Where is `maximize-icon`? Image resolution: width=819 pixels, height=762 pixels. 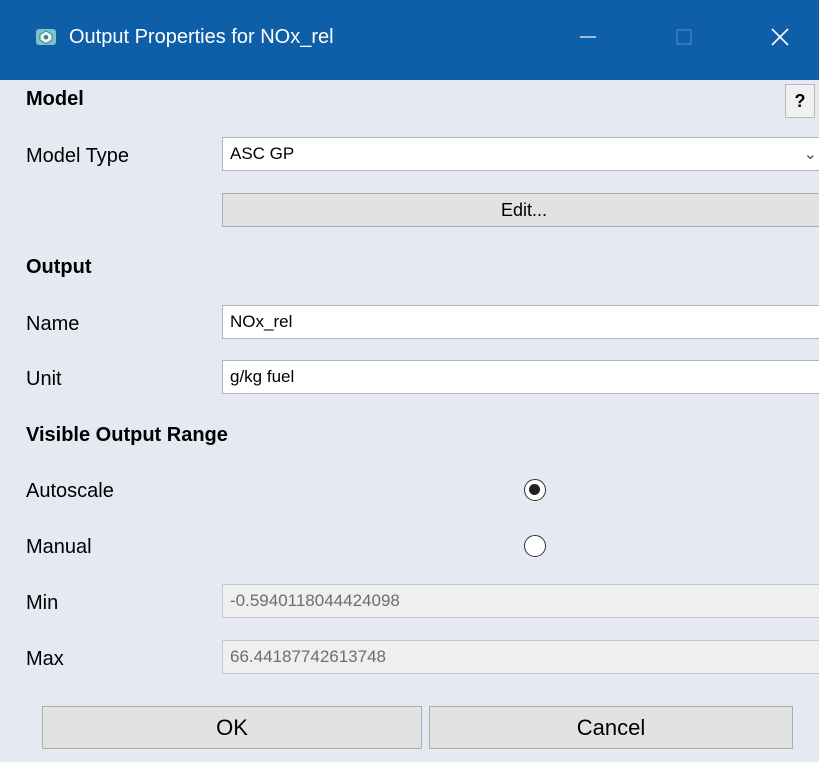
maximize-icon is located at coordinates (684, 37).